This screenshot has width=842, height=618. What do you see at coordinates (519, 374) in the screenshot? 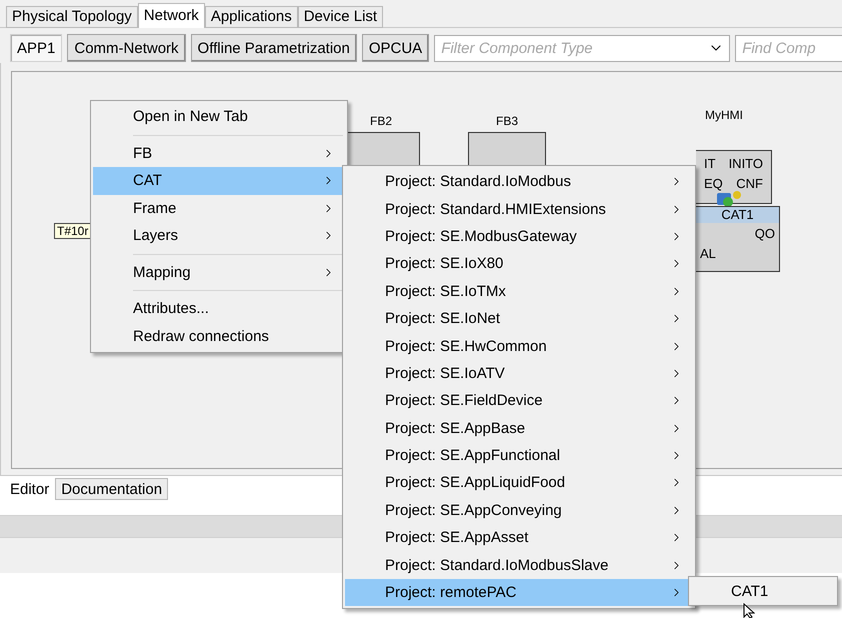
I see `menu-item: Project: SE.IoATV` at bounding box center [519, 374].